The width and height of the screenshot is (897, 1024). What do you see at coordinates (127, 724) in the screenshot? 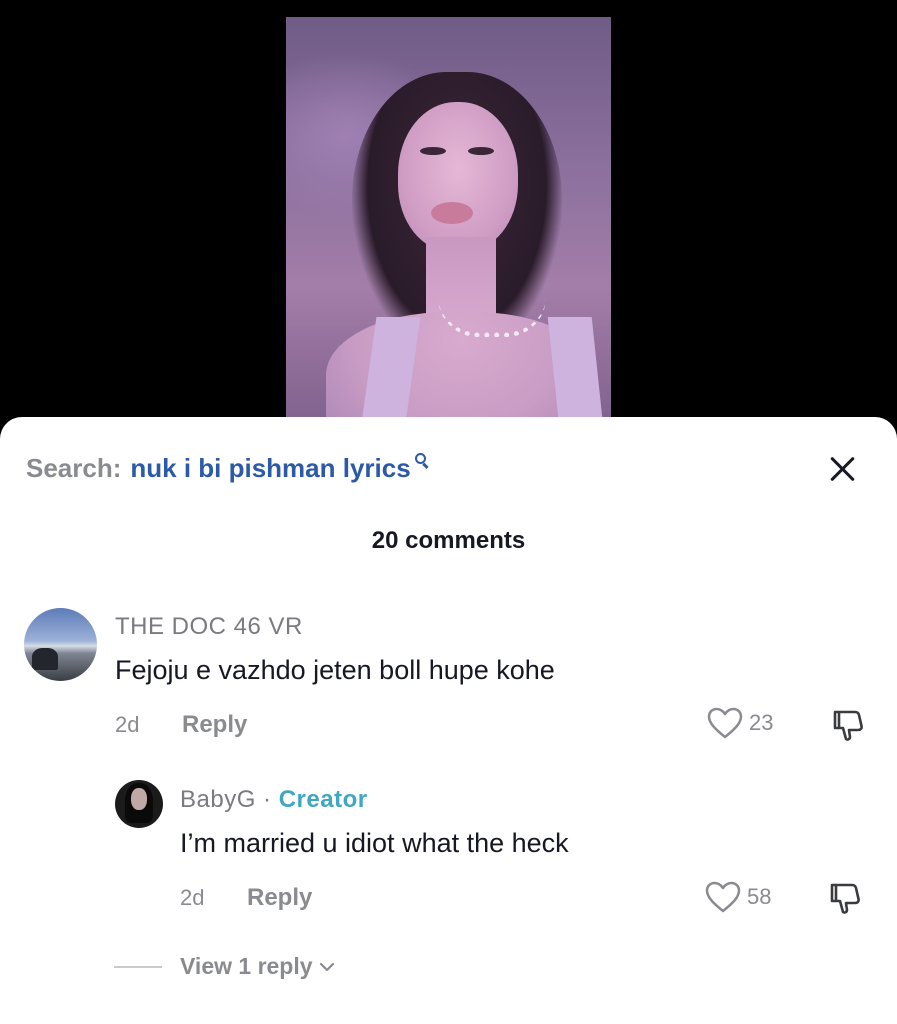
I see `comment-date: 2d` at bounding box center [127, 724].